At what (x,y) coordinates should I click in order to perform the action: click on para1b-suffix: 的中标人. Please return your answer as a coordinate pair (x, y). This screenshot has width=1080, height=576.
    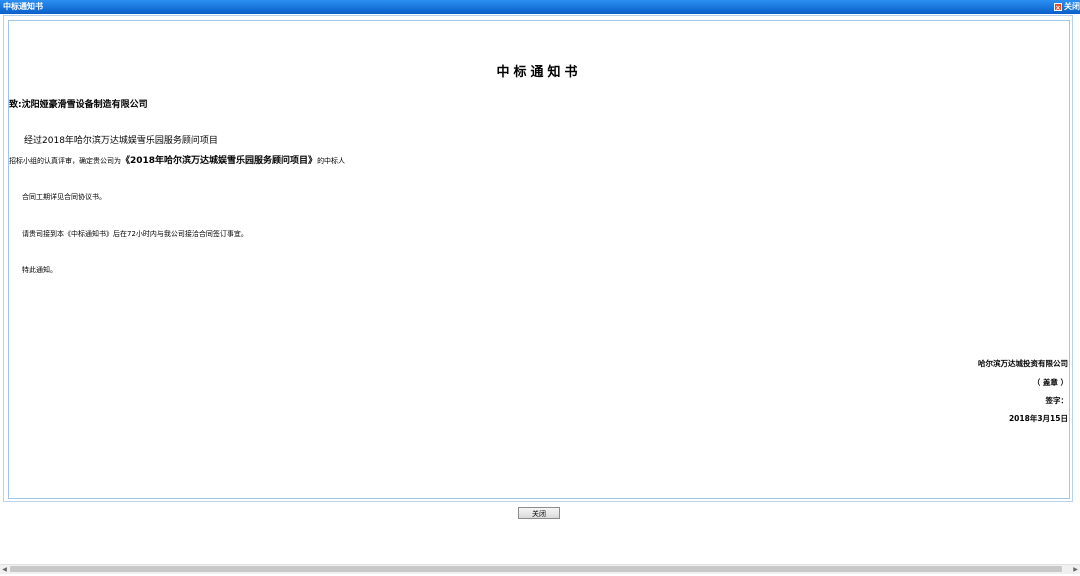
    Looking at the image, I should click on (331, 161).